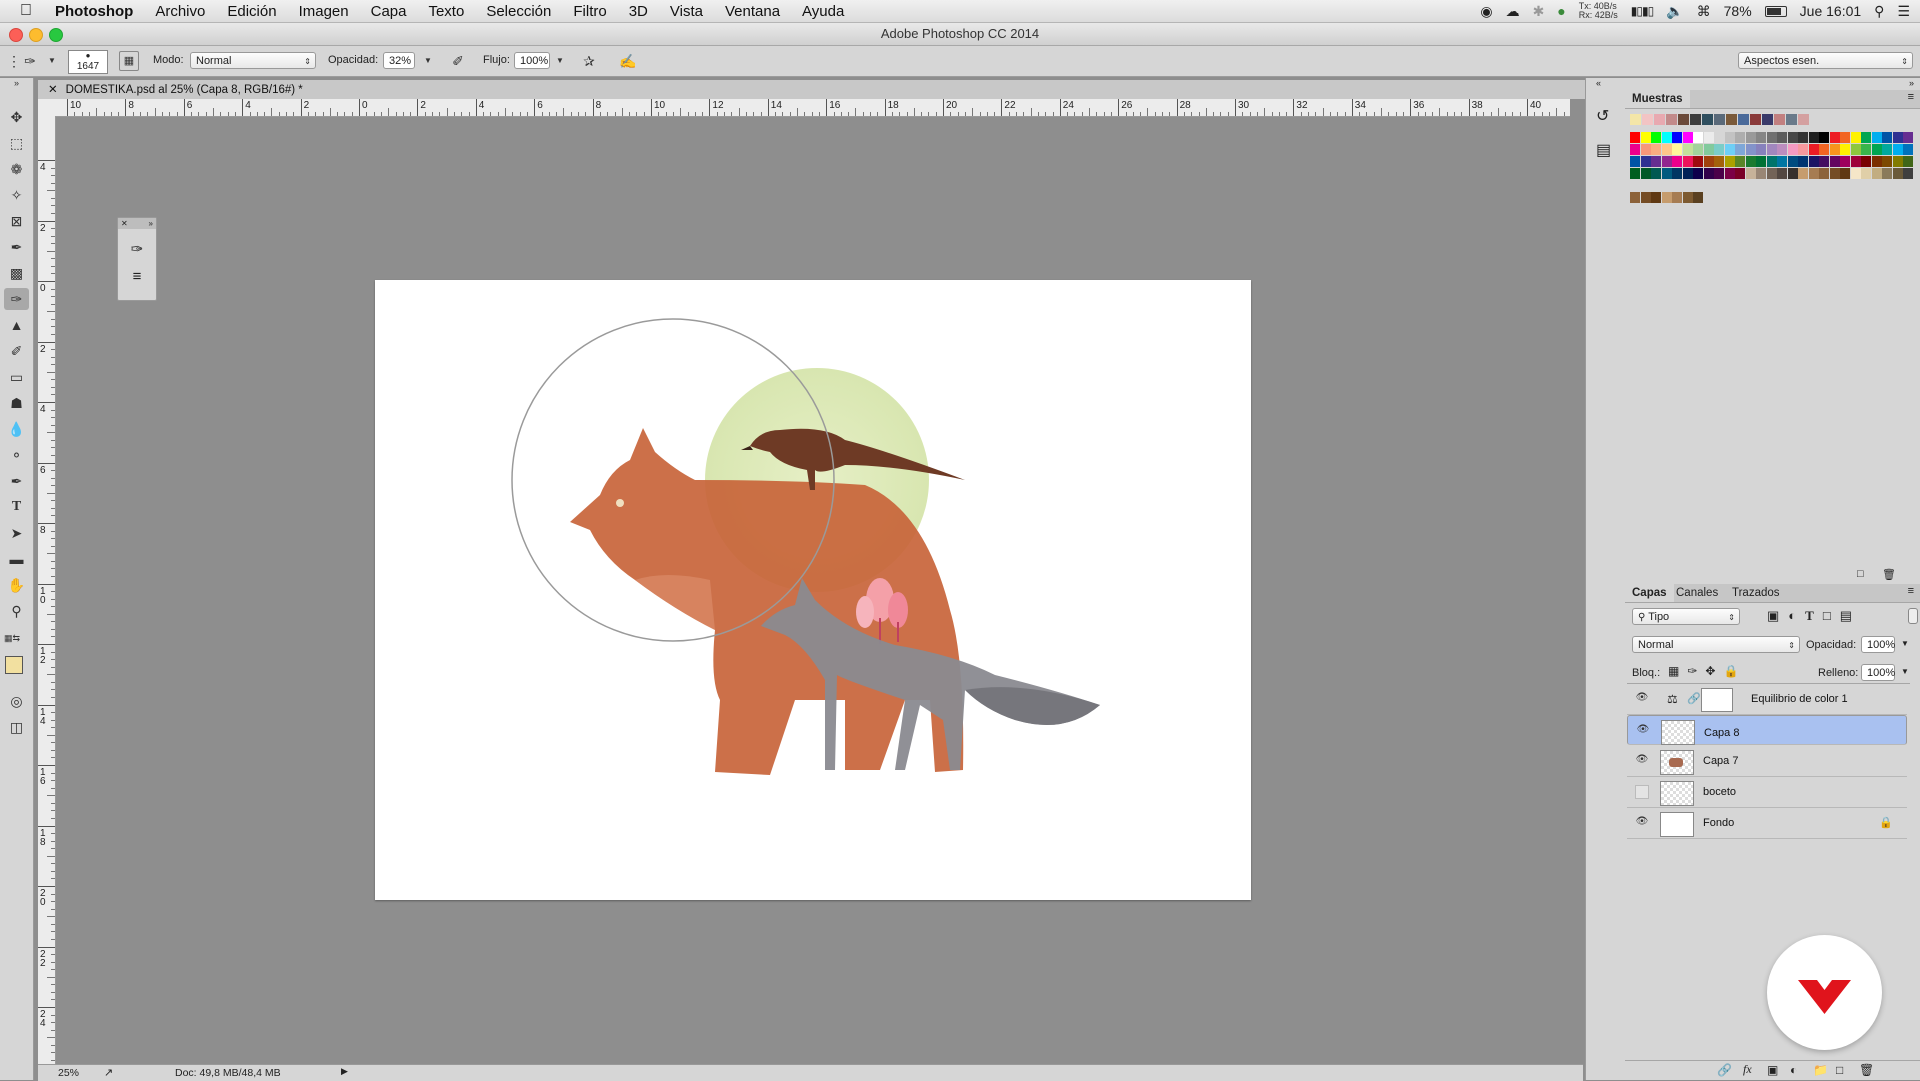 This screenshot has width=1920, height=1081. I want to click on pen-pressure-opacity-icon: ✐, so click(458, 61).